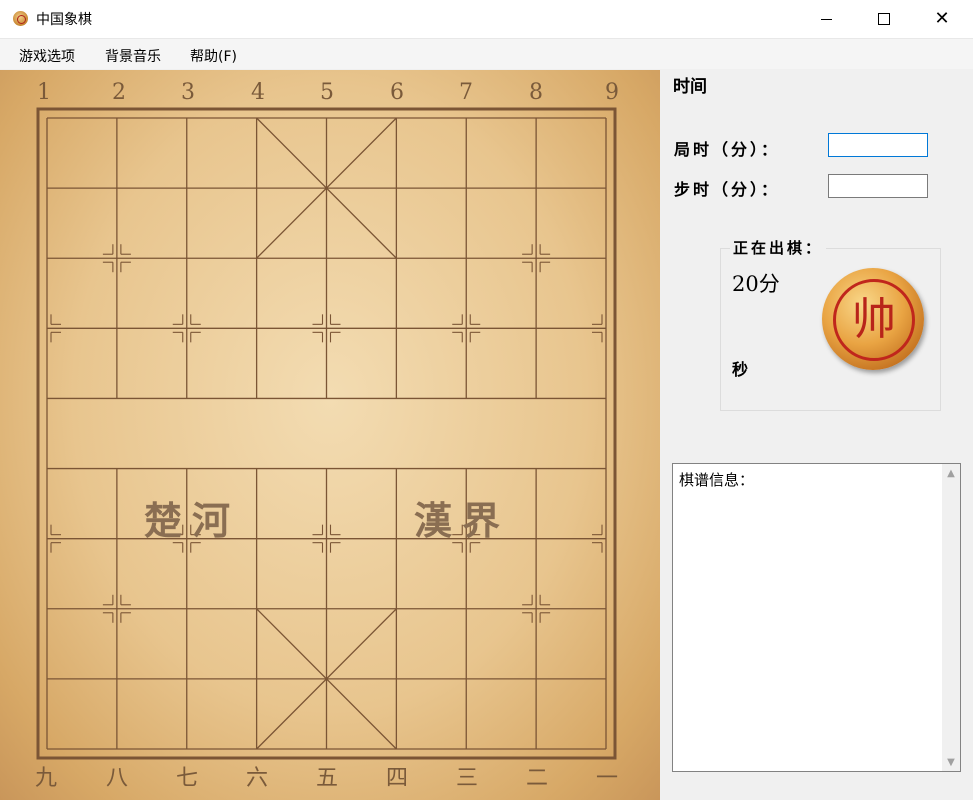  Describe the element at coordinates (878, 186) in the screenshot. I see `step-time-input` at that location.